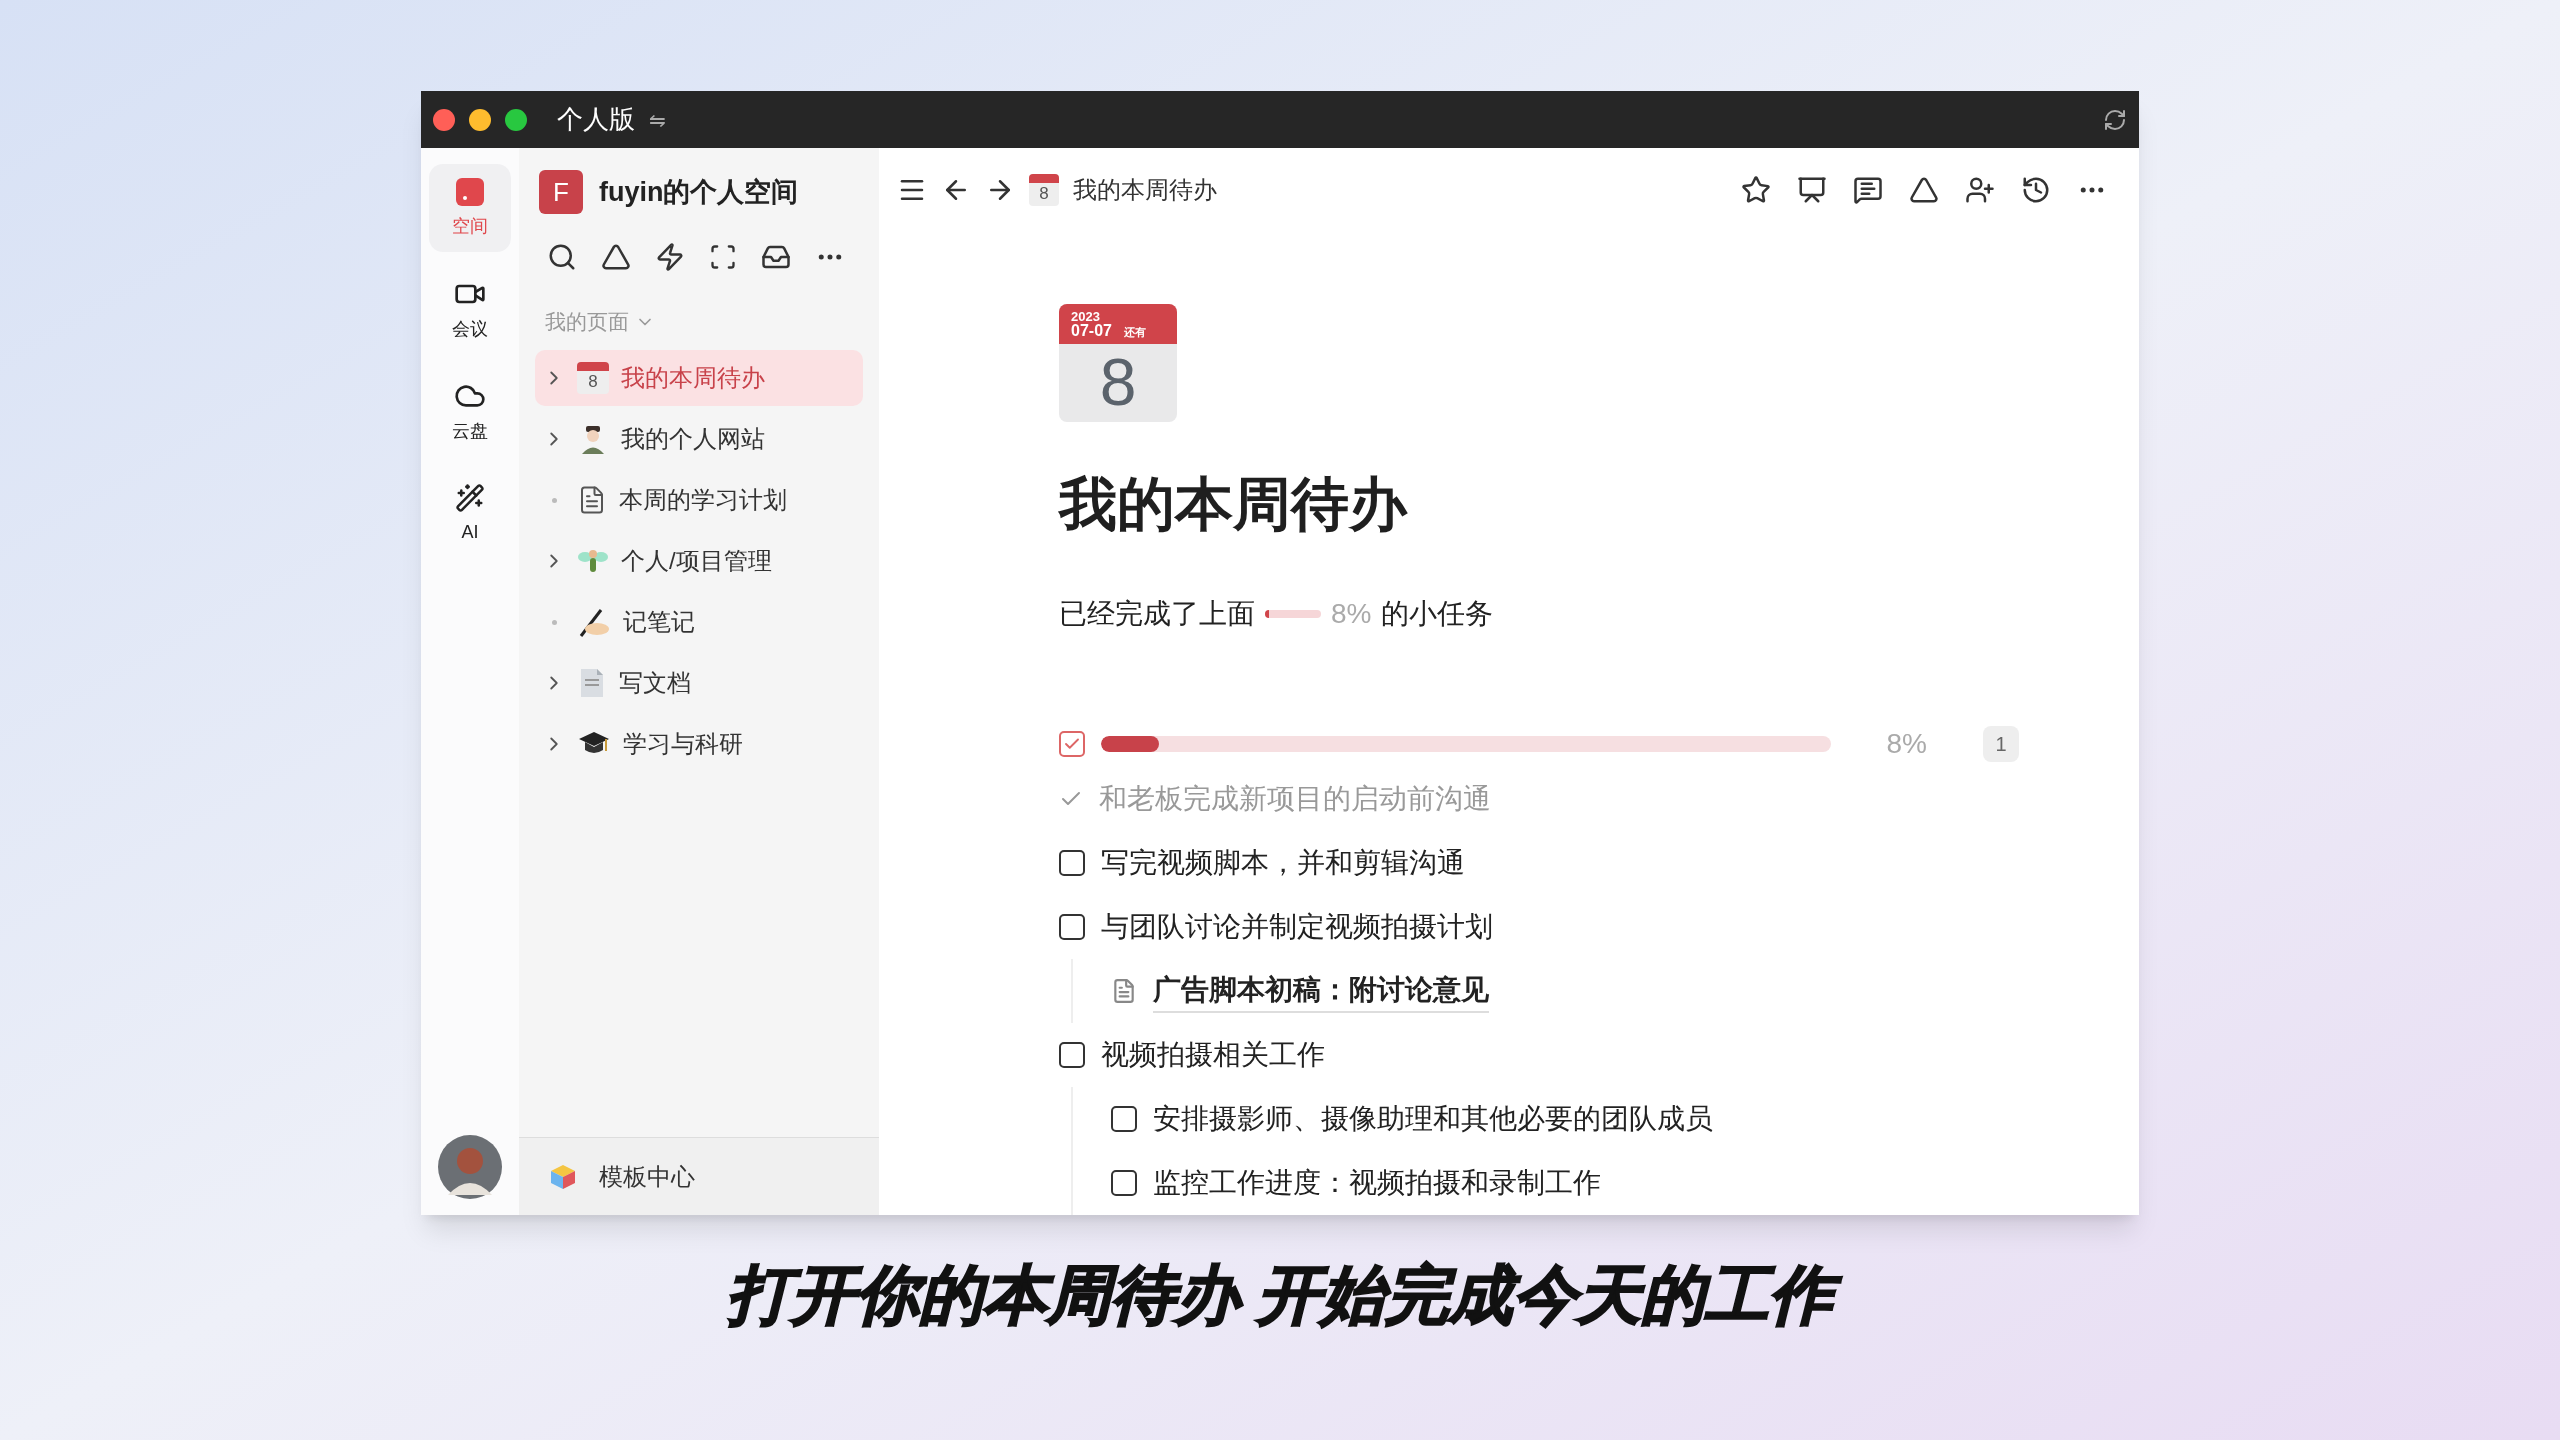 The height and width of the screenshot is (1440, 2560). What do you see at coordinates (723, 257) in the screenshot?
I see `frame-icon` at bounding box center [723, 257].